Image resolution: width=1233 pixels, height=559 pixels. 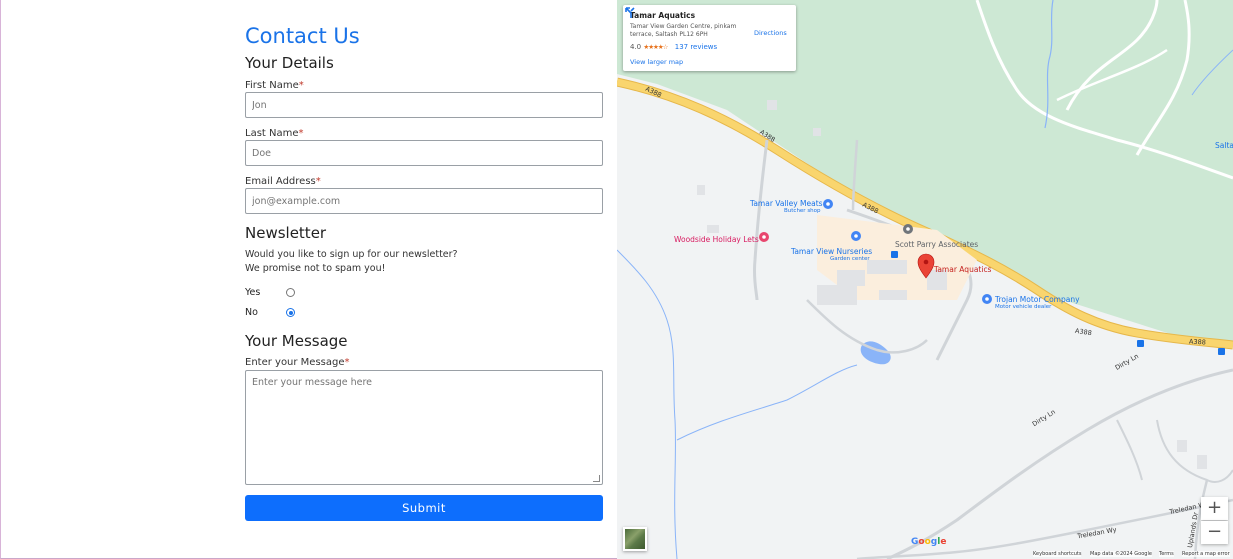 I want to click on label-scott-parry: Scott Parry Associates, so click(x=936, y=244).